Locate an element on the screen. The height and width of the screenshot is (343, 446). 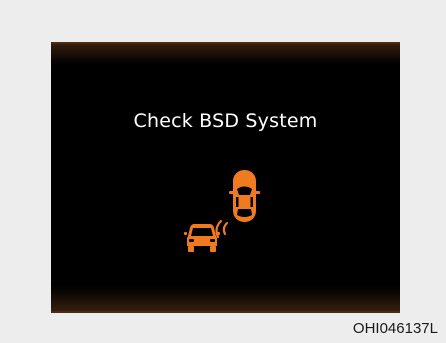
blind-spot-detection-warning-icon is located at coordinates (222, 211).